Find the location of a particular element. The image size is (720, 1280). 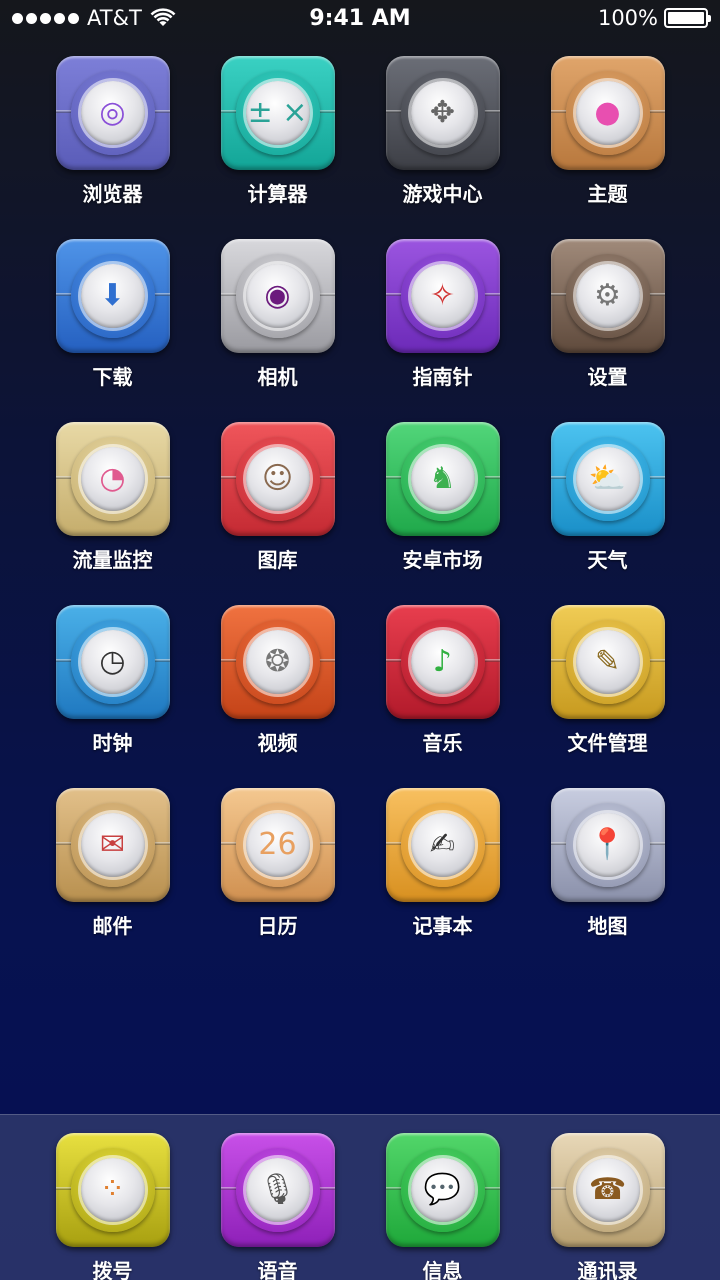

file-manager-icon: ✎ is located at coordinates (607, 662).